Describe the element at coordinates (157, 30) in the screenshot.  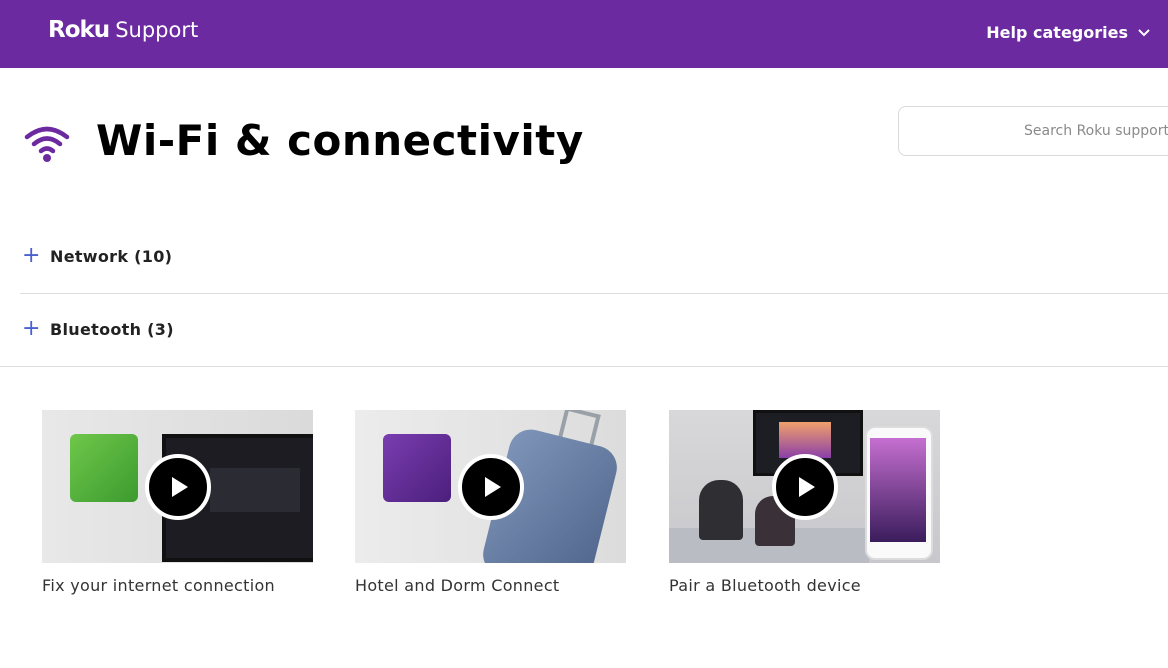
I see `support-label: Support` at that location.